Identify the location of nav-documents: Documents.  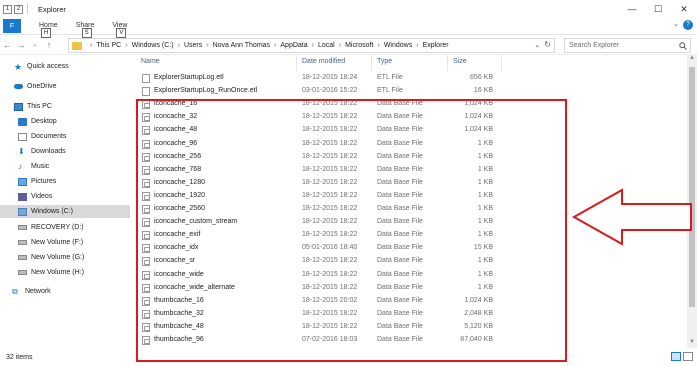
(65, 136).